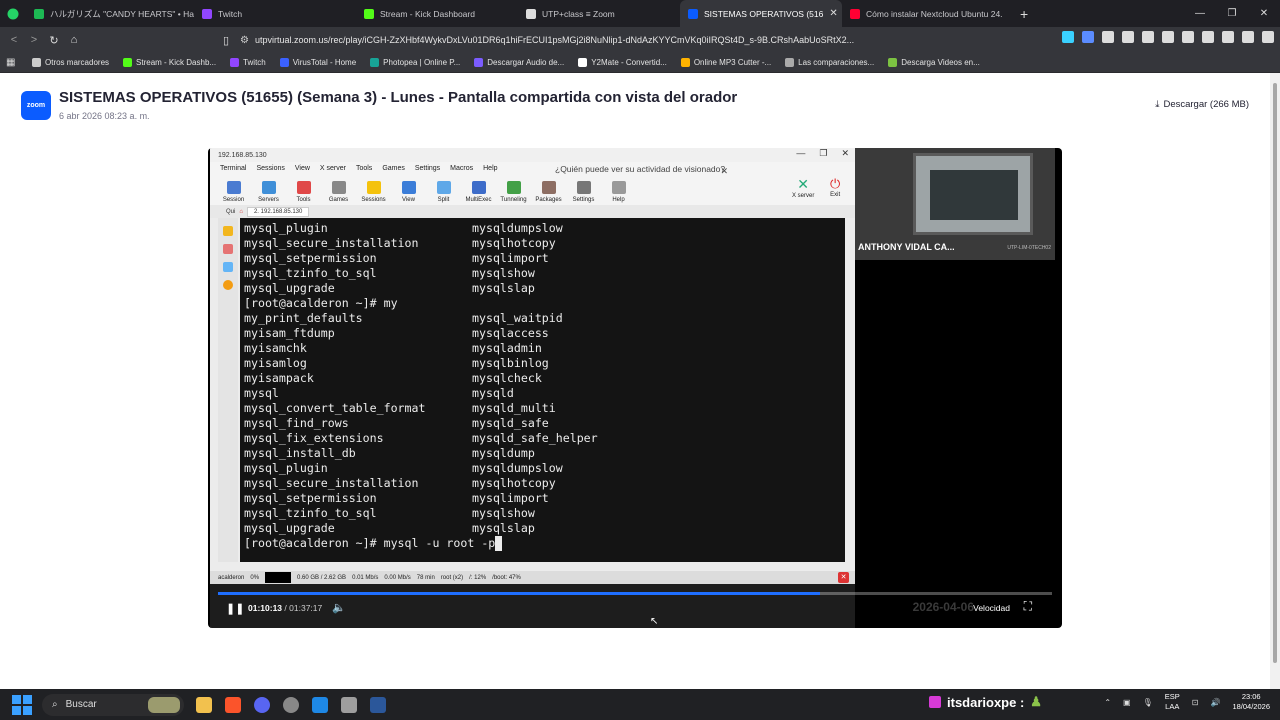 This screenshot has height=720, width=1280. What do you see at coordinates (13, 13) in the screenshot?
I see `whatsapp-tab` at bounding box center [13, 13].